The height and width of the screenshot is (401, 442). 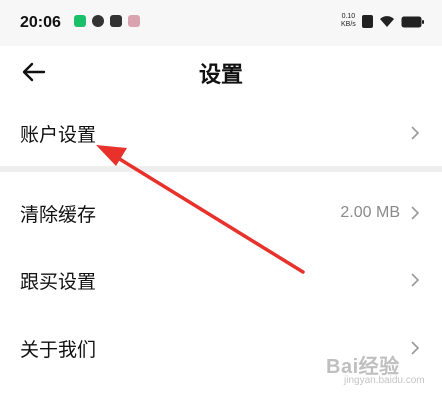 What do you see at coordinates (220, 75) in the screenshot?
I see `page-title: 设置` at bounding box center [220, 75].